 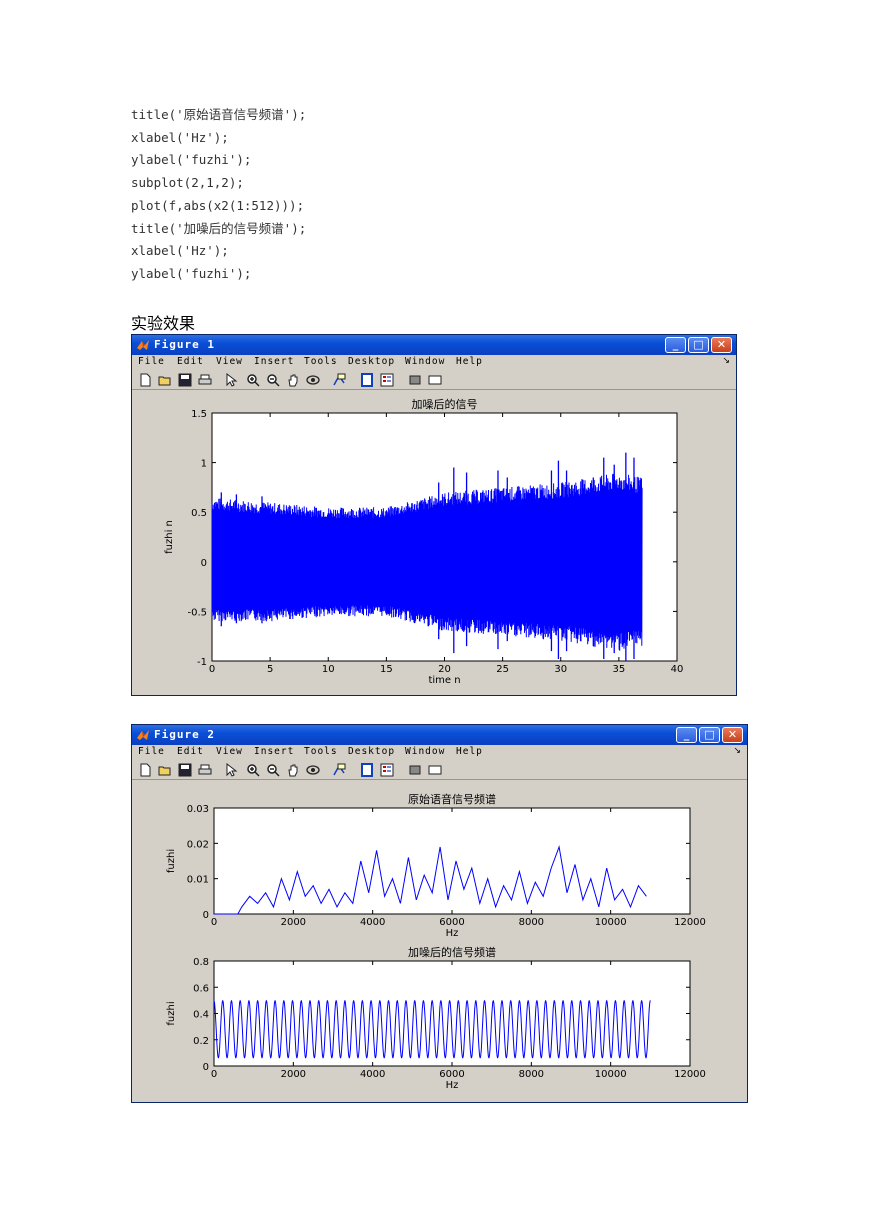 I want to click on fig2-bottom-y-tick-label: 0, so click(x=206, y=1067).